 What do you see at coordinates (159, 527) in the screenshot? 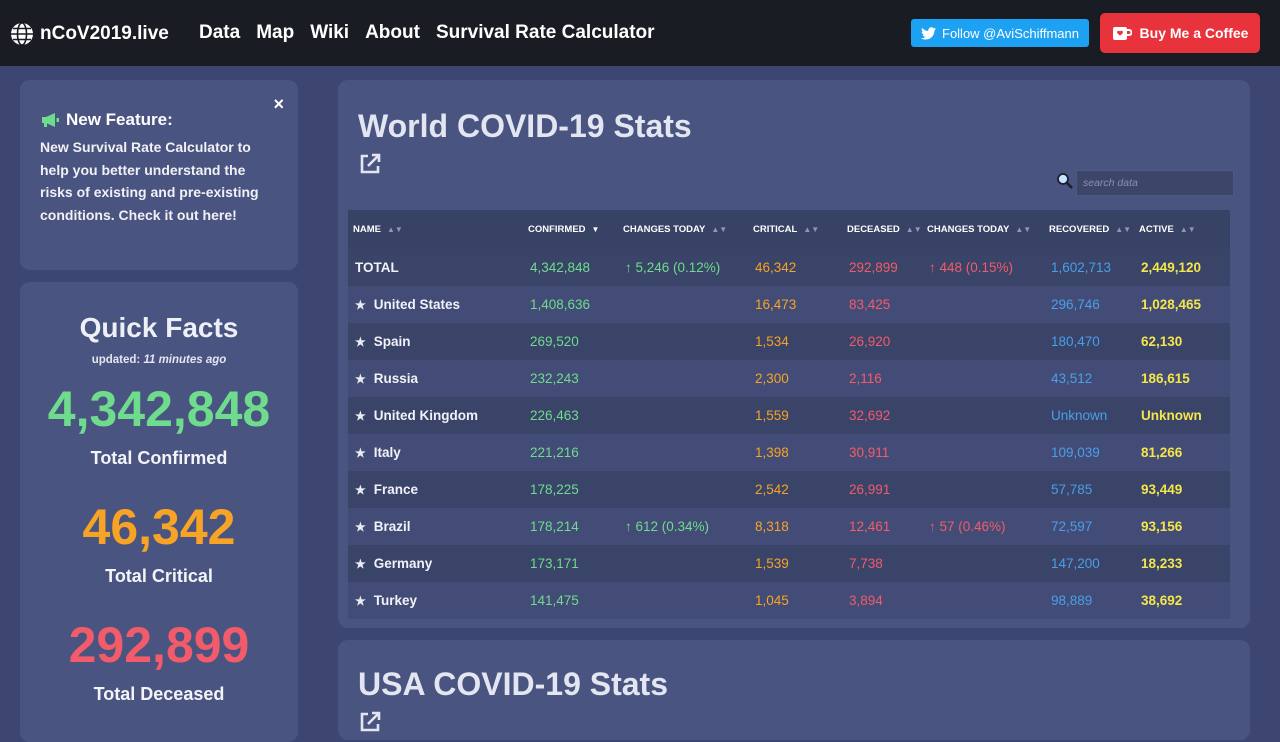
I see `total-critical-value: 46,342` at bounding box center [159, 527].